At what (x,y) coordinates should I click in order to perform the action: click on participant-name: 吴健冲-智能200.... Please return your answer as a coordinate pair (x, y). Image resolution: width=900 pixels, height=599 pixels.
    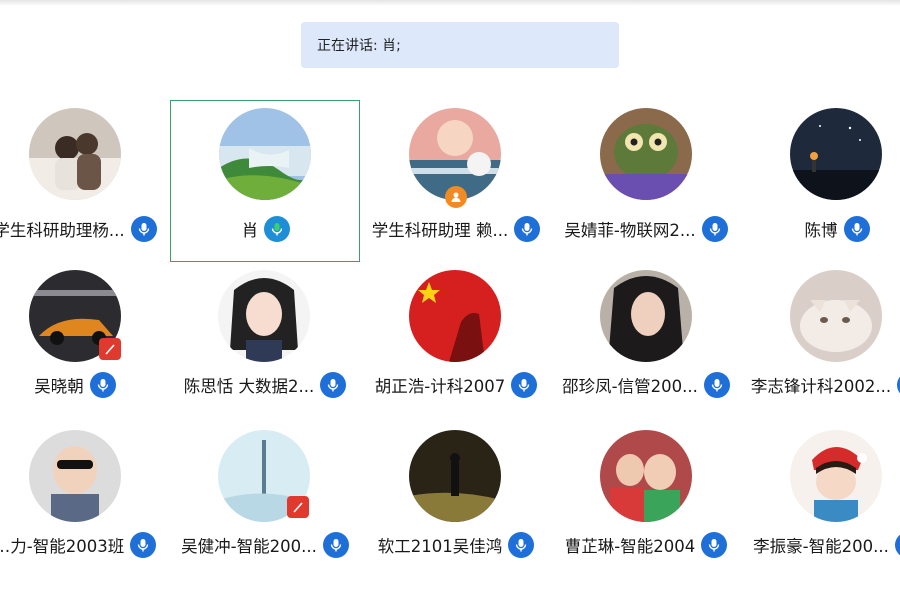
    Looking at the image, I should click on (249, 546).